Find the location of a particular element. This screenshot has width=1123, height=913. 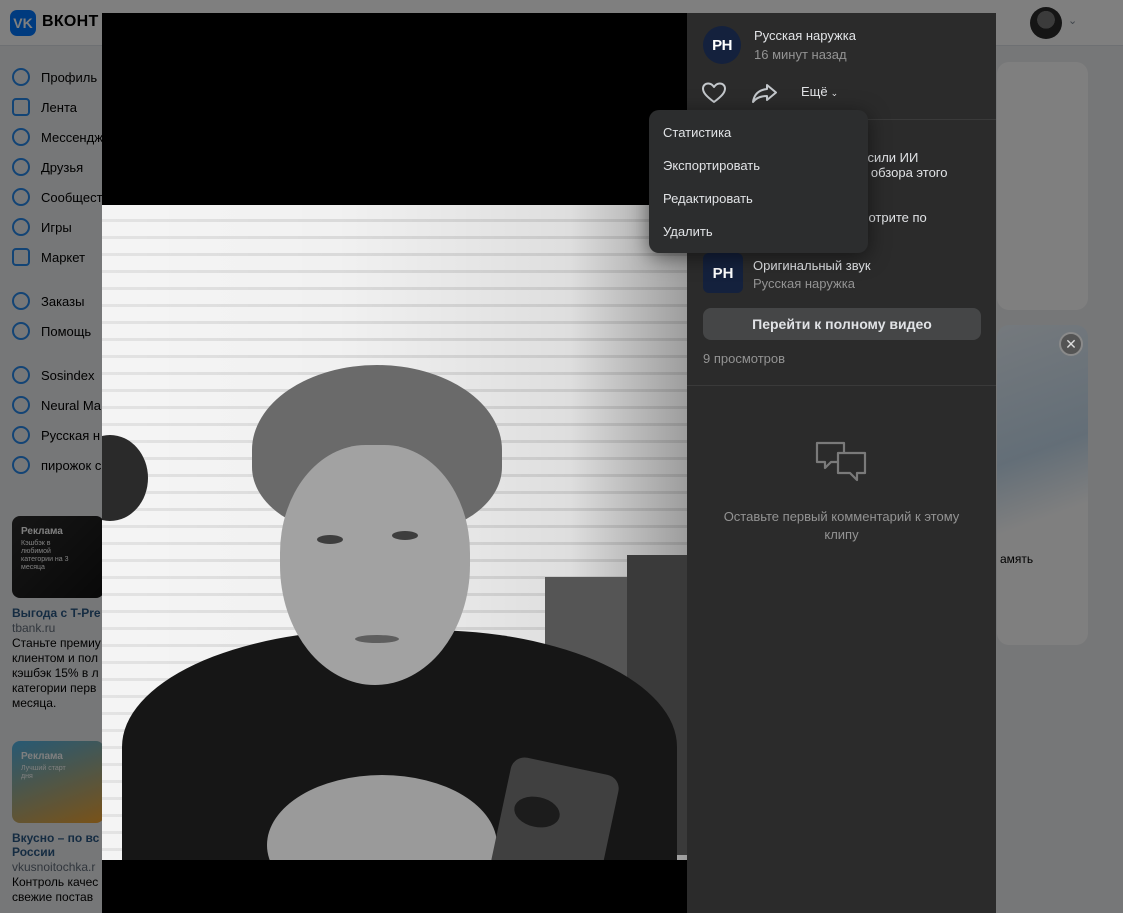

menu-item-edit: Редактировать is located at coordinates (758, 198).